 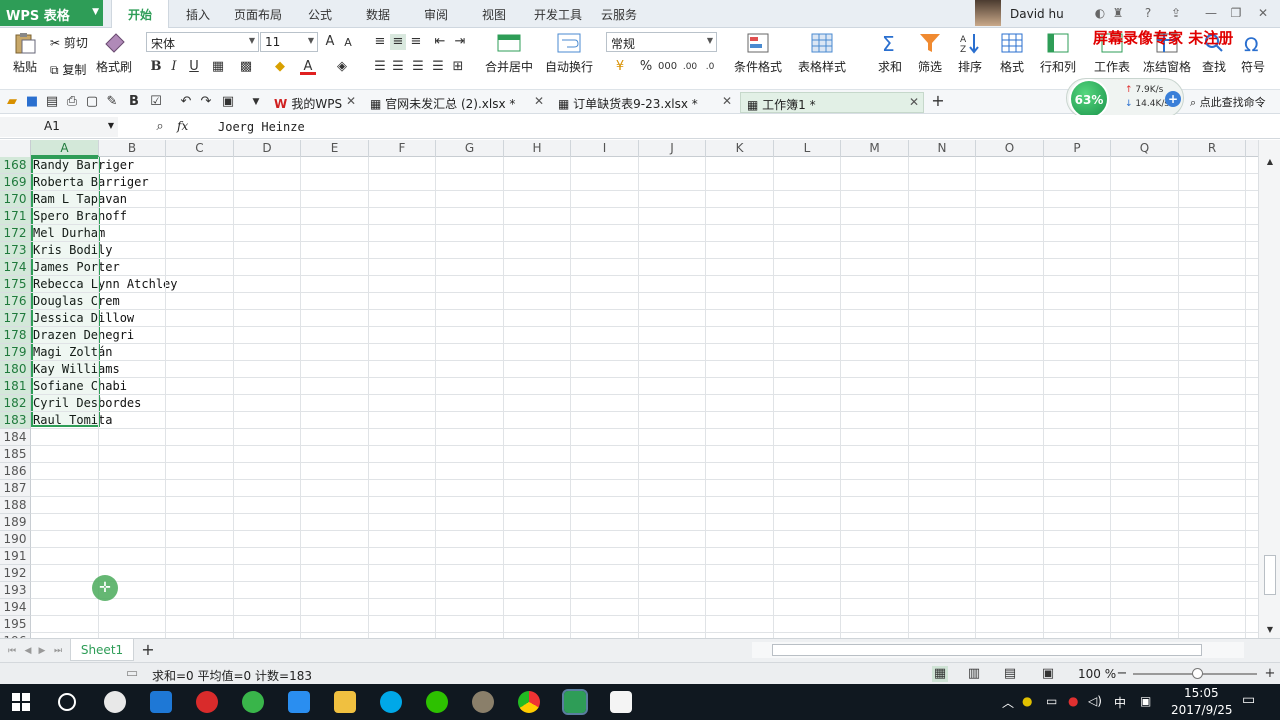 What do you see at coordinates (1012, 53) in the screenshot?
I see `format-button: 格式` at bounding box center [1012, 53].